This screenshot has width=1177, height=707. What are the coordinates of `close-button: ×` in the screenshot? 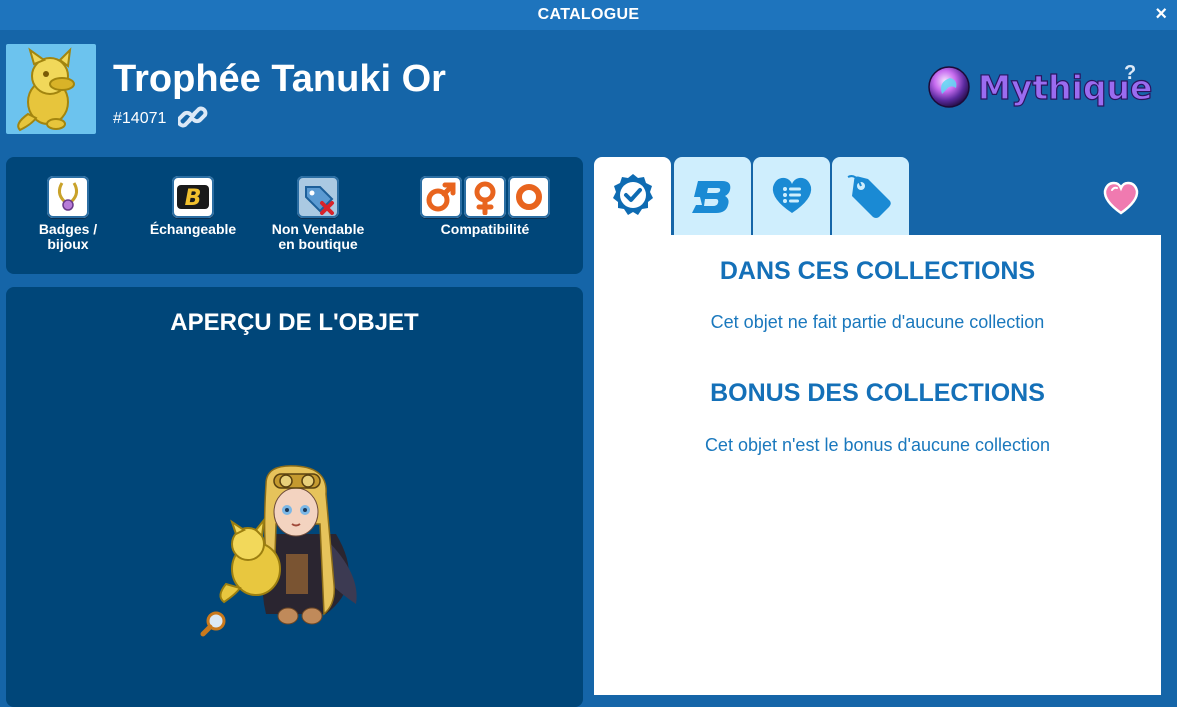 It's located at (1161, 14).